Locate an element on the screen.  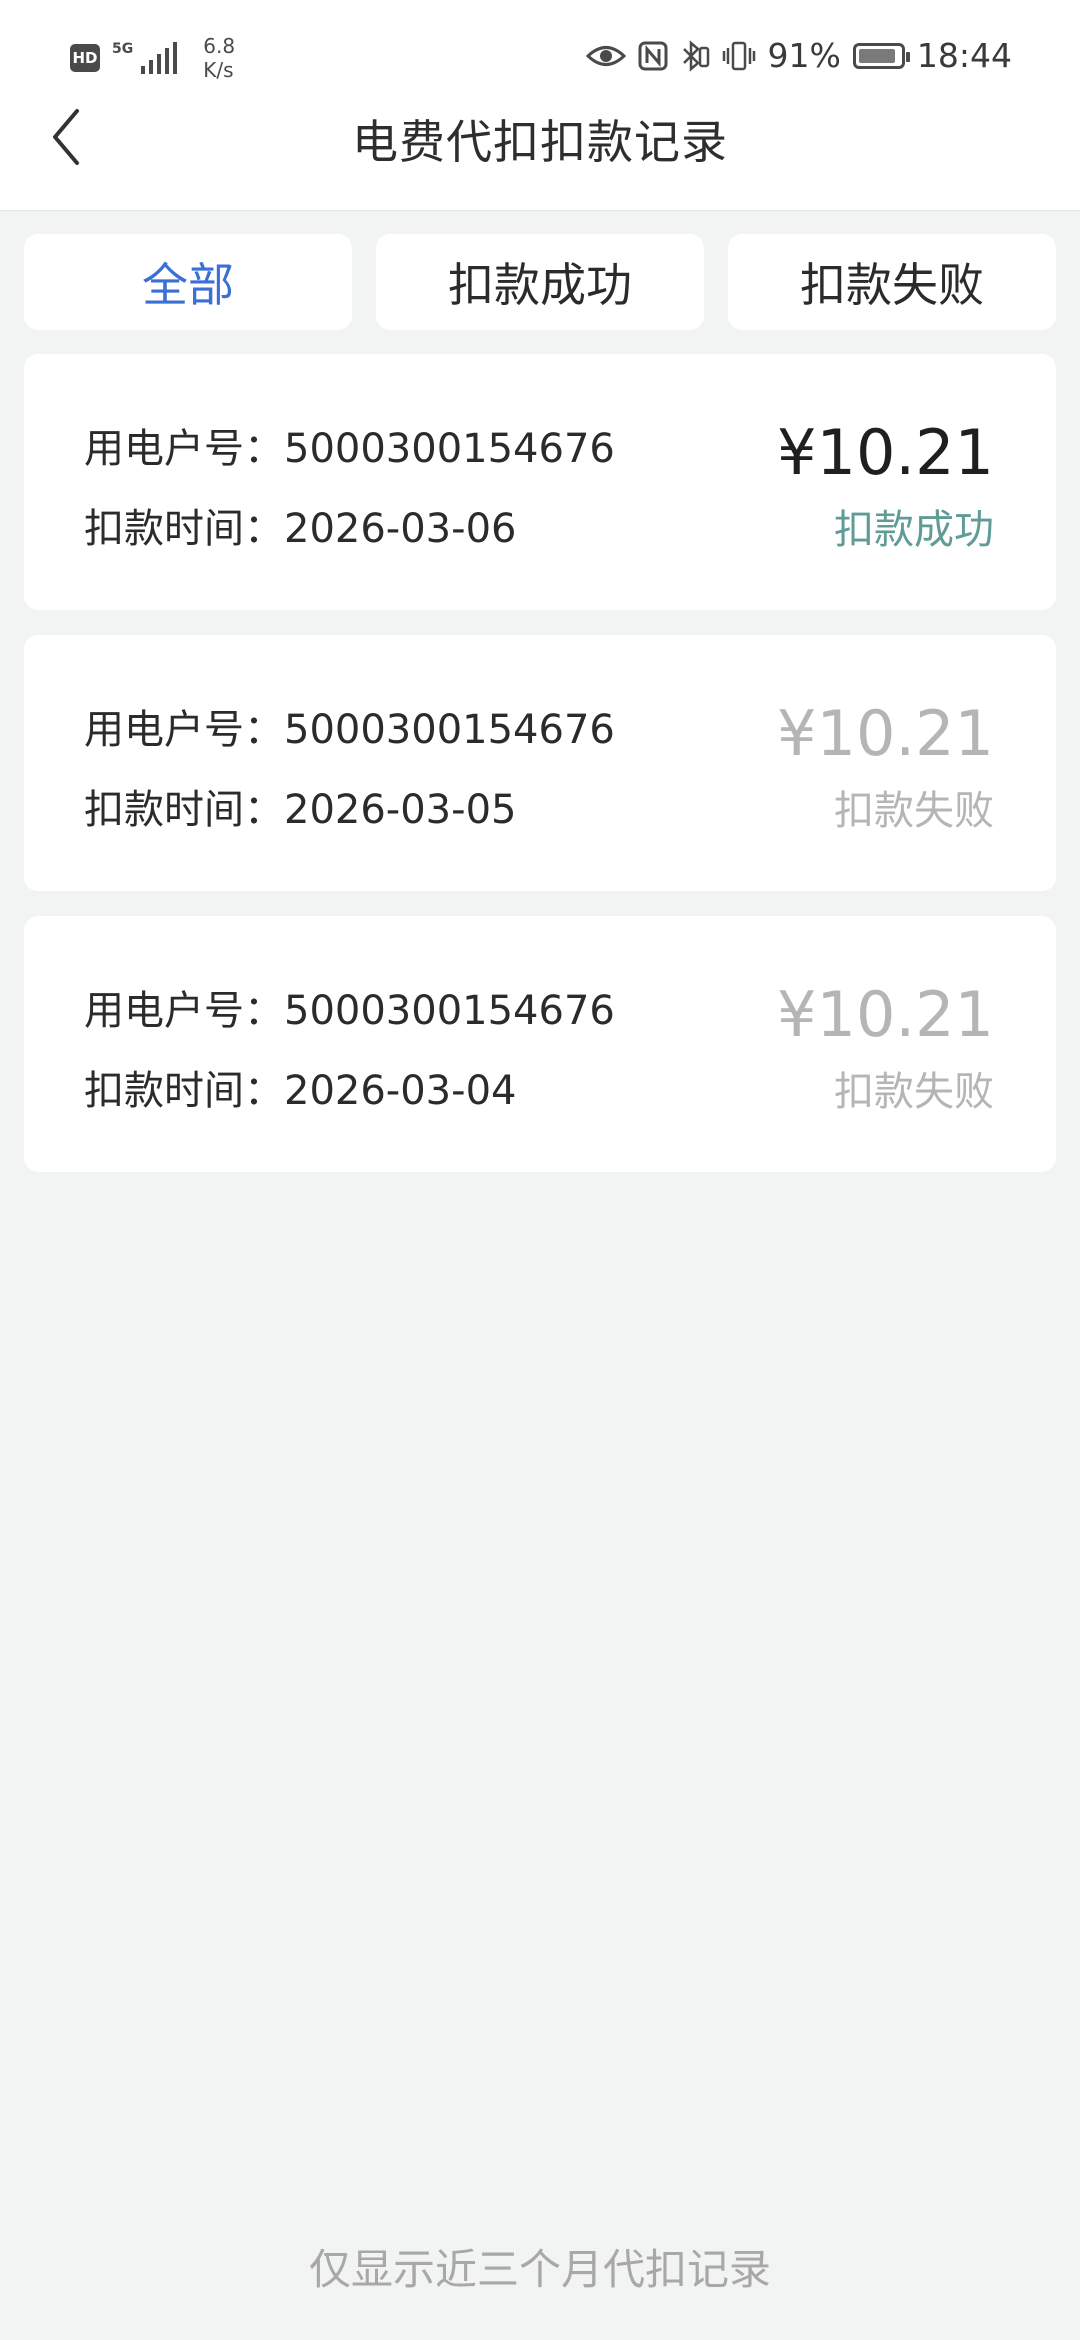
tab-failed: 扣款失败 is located at coordinates (892, 282).